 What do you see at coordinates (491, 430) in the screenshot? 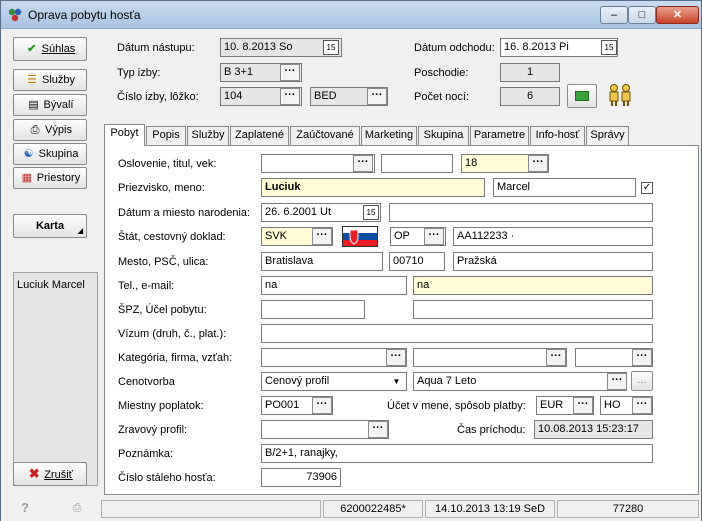
I see `cas-prichodu-label: Čas príchodu:` at bounding box center [491, 430].